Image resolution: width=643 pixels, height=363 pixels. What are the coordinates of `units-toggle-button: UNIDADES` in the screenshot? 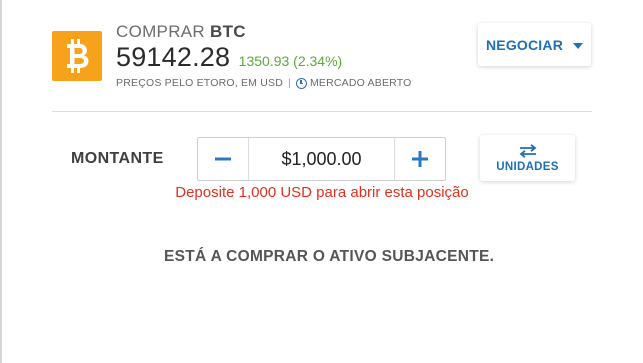 It's located at (527, 158).